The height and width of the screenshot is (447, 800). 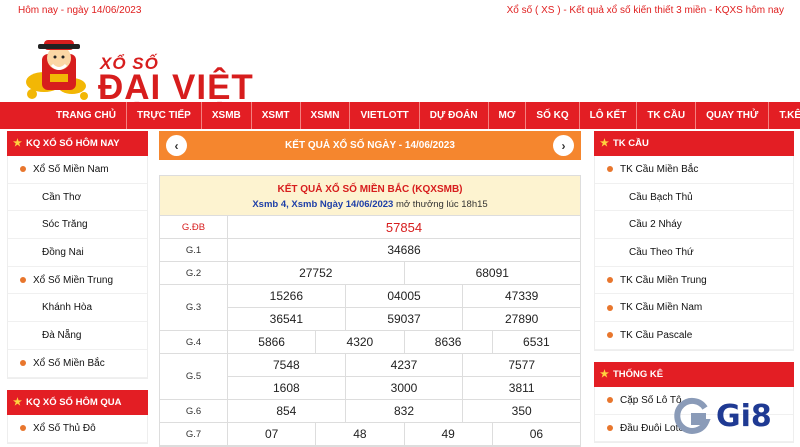 I want to click on result-table-title: KẾT QUẢ XỔ SỐ MIỀN BẮC (KQXSMB), so click(x=370, y=189).